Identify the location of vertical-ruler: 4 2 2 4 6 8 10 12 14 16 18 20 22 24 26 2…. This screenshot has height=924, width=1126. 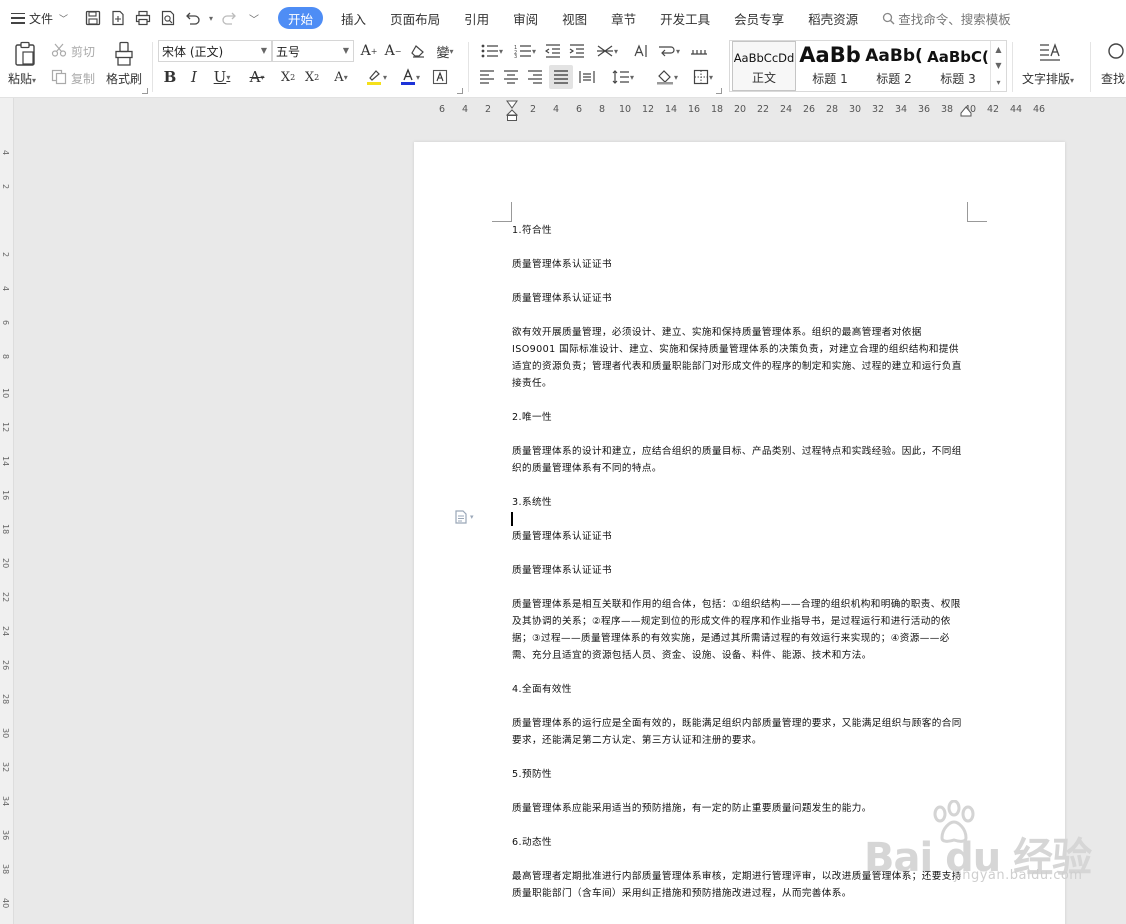
(7, 511).